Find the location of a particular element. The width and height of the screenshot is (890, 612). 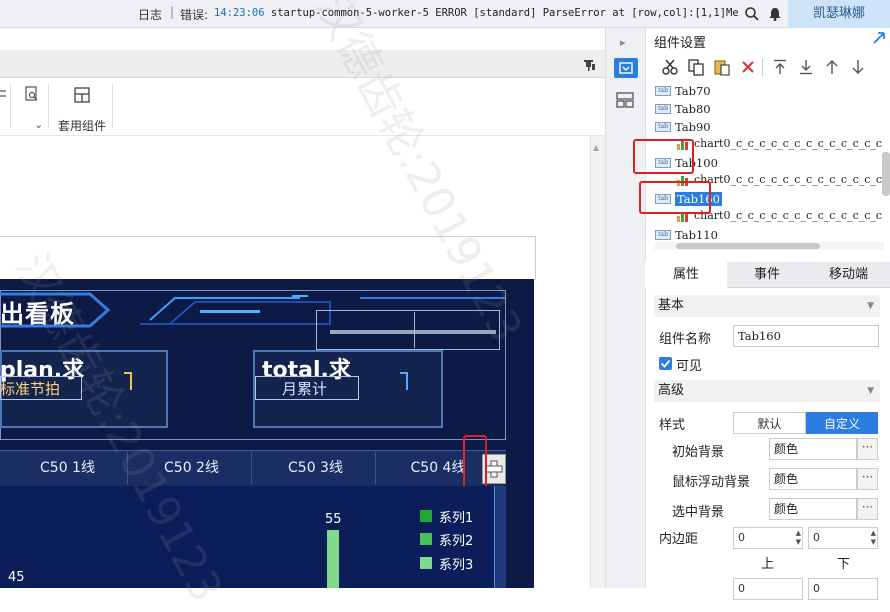

padding-bottom-input: 0 ▲ ▼ is located at coordinates (843, 538).